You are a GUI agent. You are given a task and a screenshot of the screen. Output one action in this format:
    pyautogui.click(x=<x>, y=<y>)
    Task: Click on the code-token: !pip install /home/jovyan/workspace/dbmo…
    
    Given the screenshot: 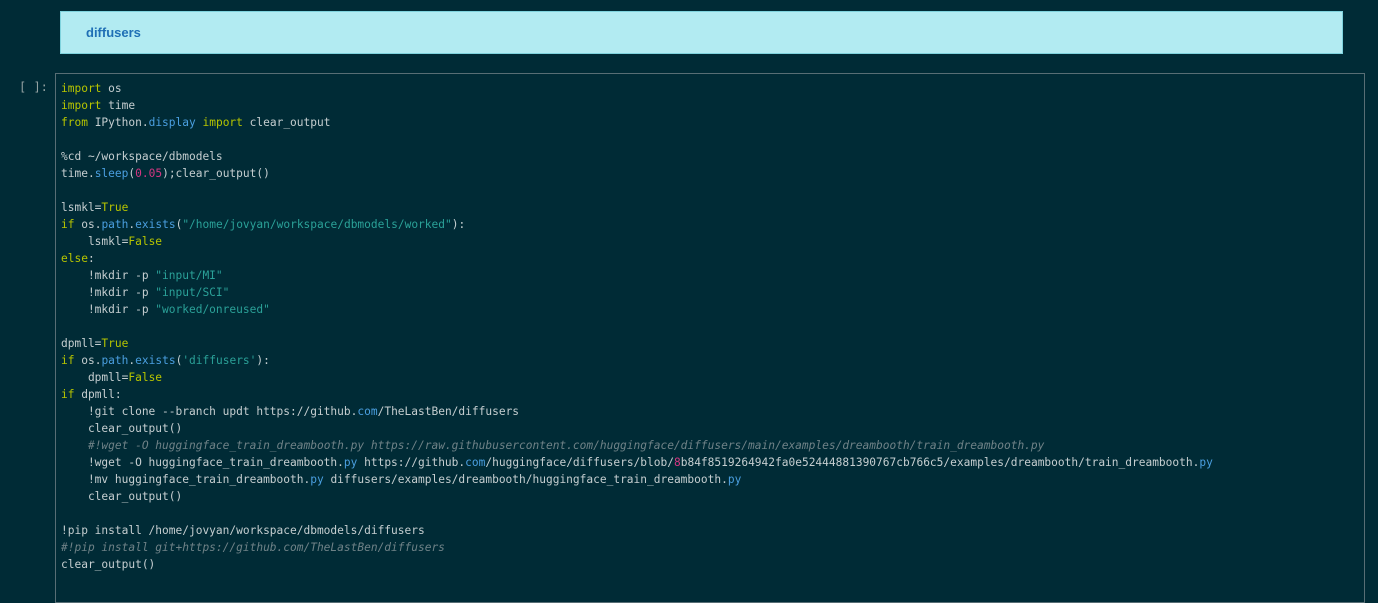 What is the action you would take?
    pyautogui.click(x=243, y=530)
    